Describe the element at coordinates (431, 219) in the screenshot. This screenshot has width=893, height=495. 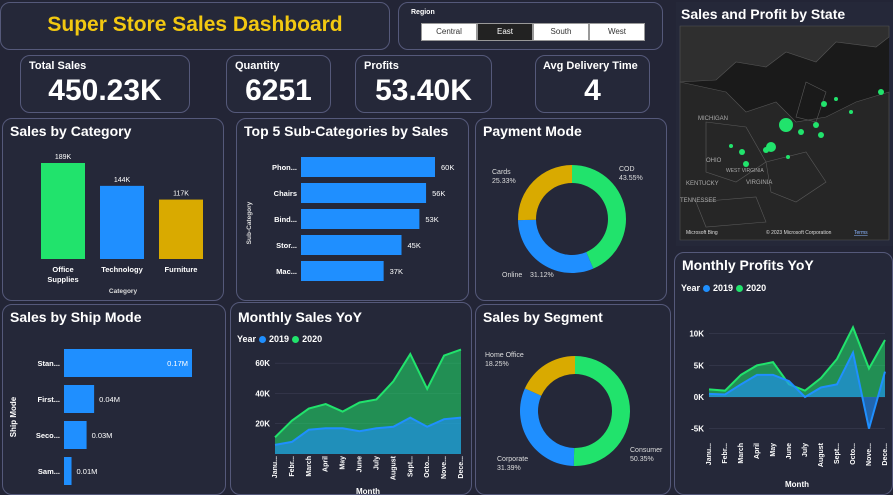
I see `data-label: 53K` at that location.